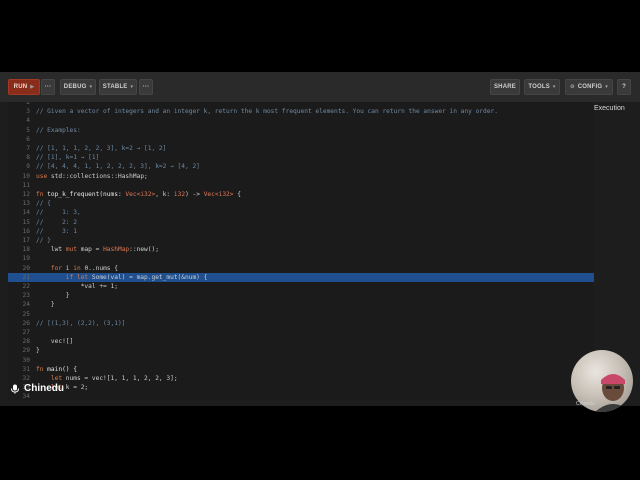 This screenshot has height=480, width=640. What do you see at coordinates (301, 231) in the screenshot?
I see `code-line: 16 // 3: 1` at bounding box center [301, 231].